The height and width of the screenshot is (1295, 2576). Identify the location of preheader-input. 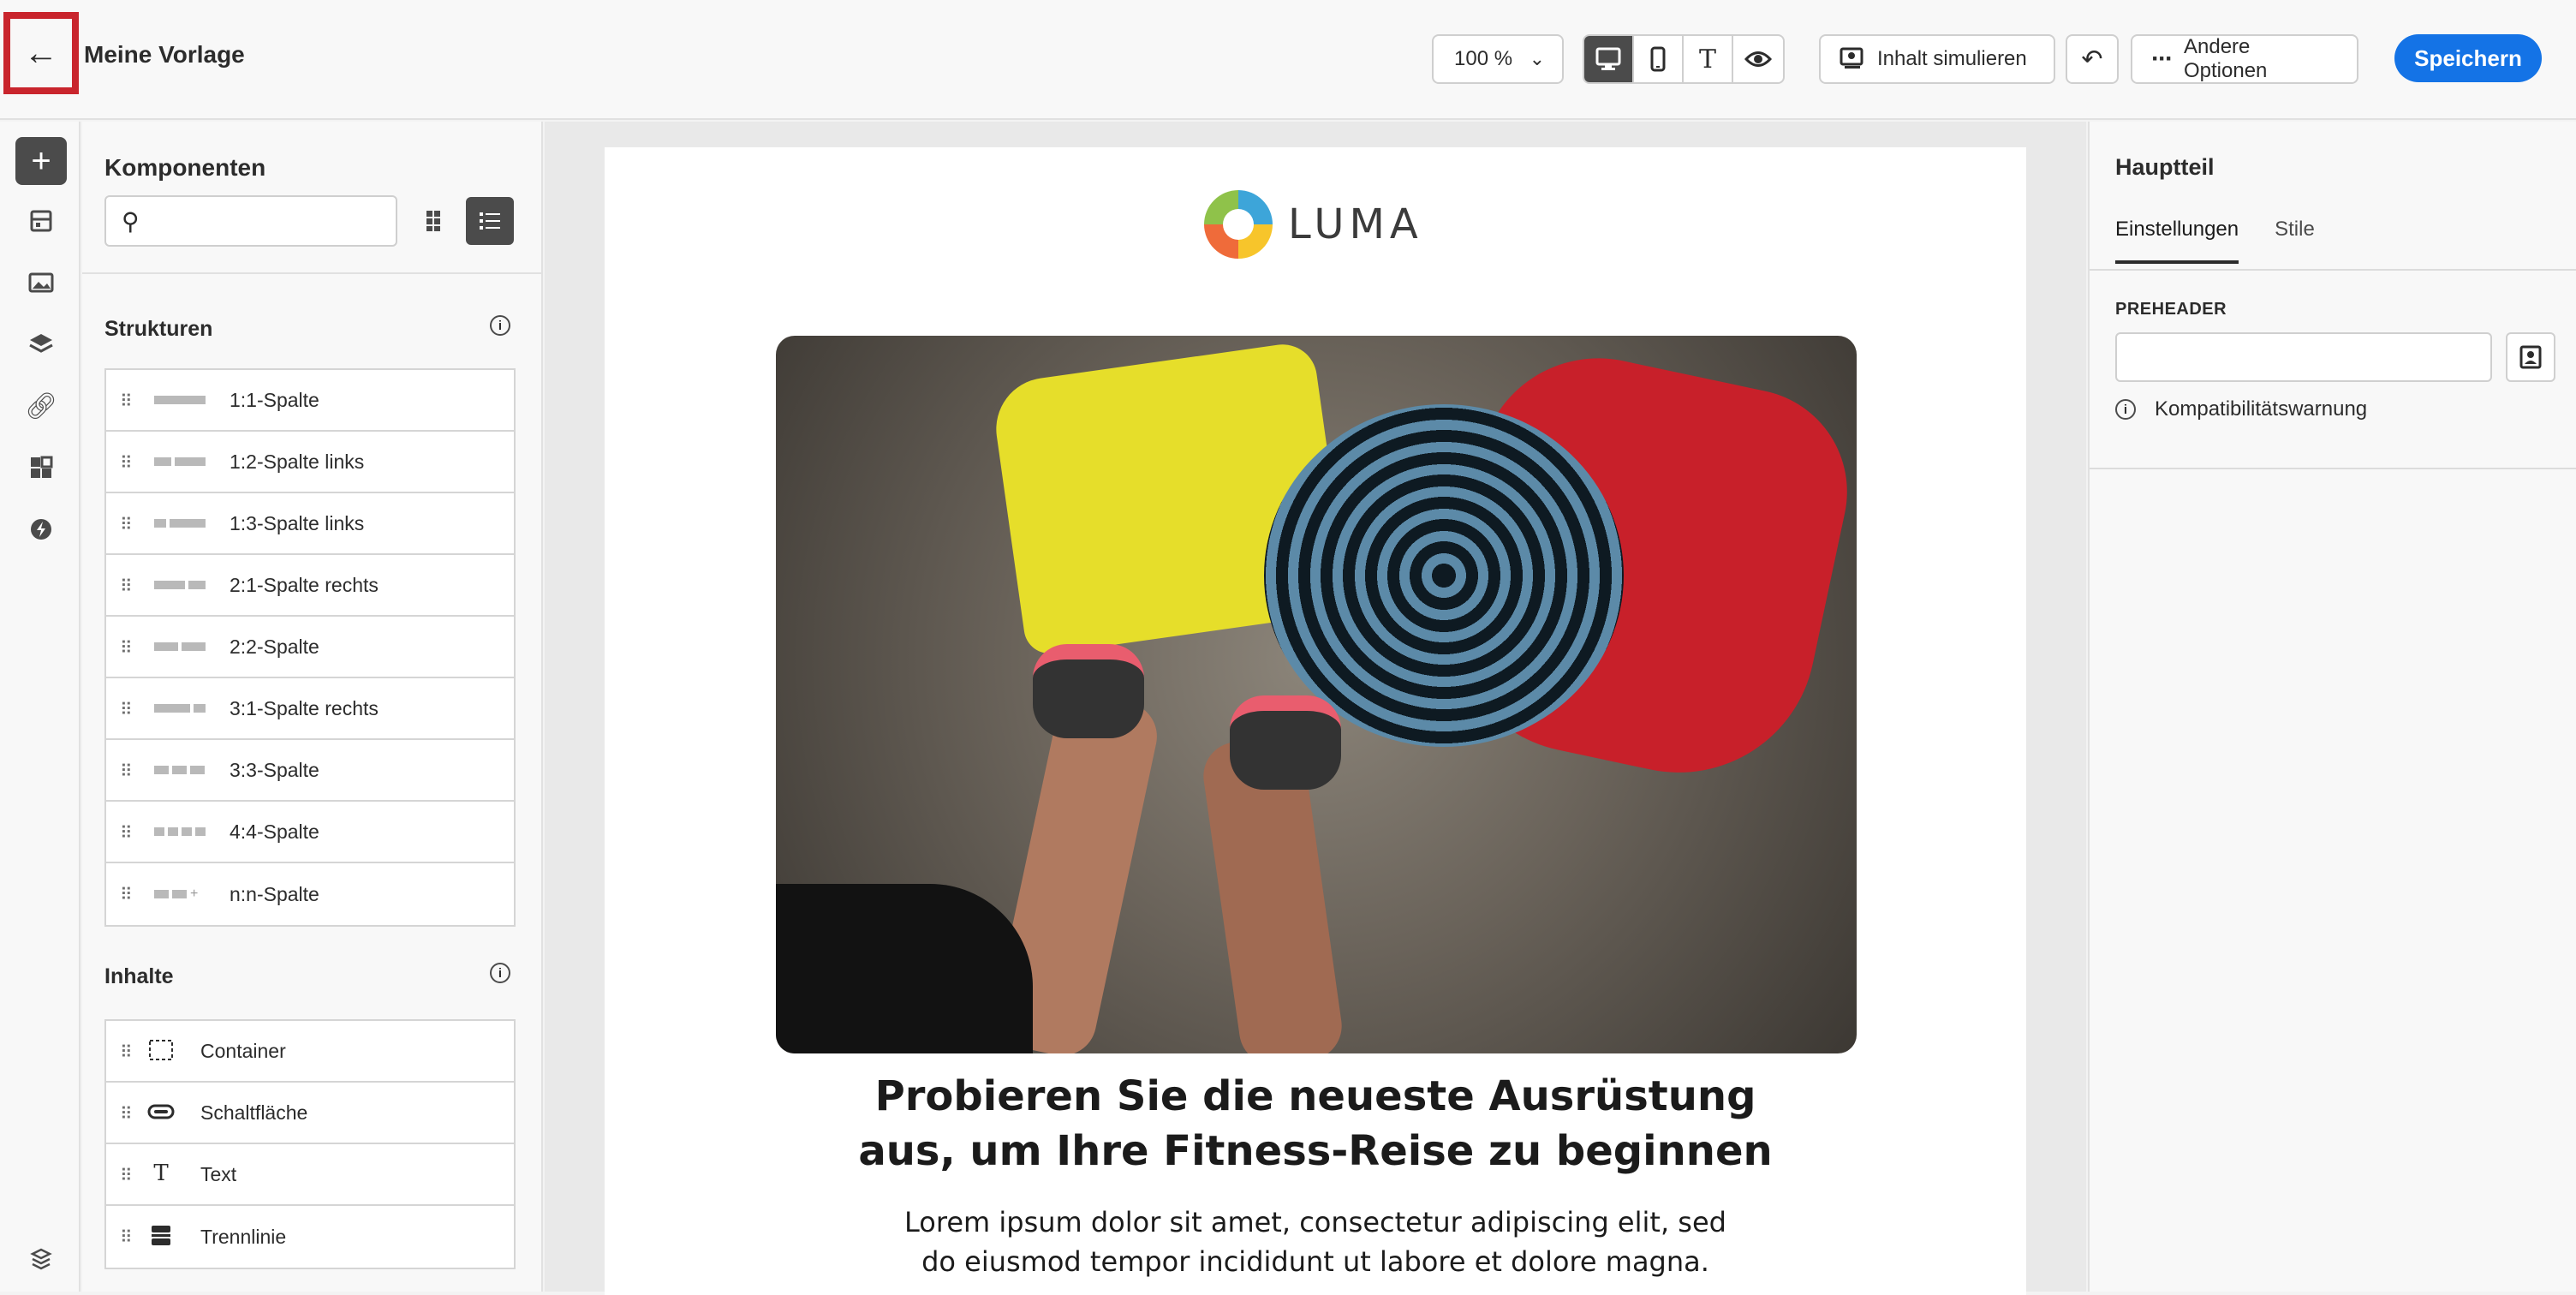
(2303, 357).